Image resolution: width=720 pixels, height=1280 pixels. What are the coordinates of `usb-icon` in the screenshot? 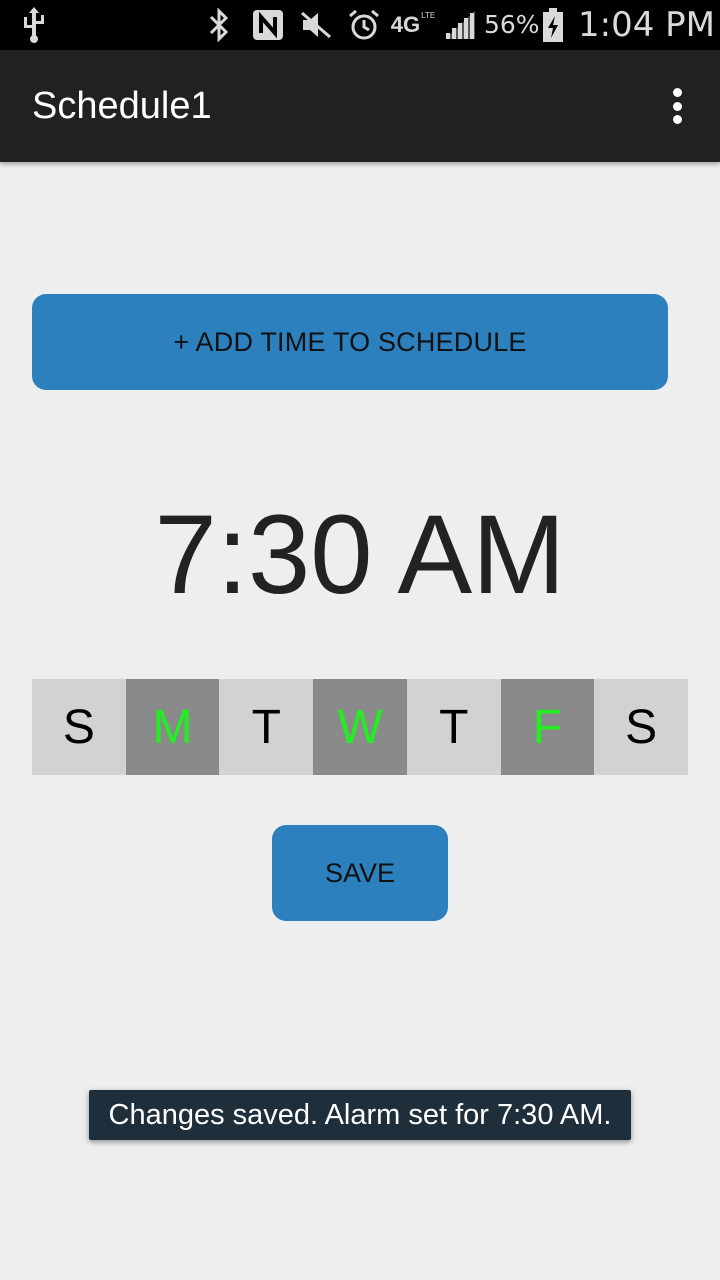 It's located at (34, 25).